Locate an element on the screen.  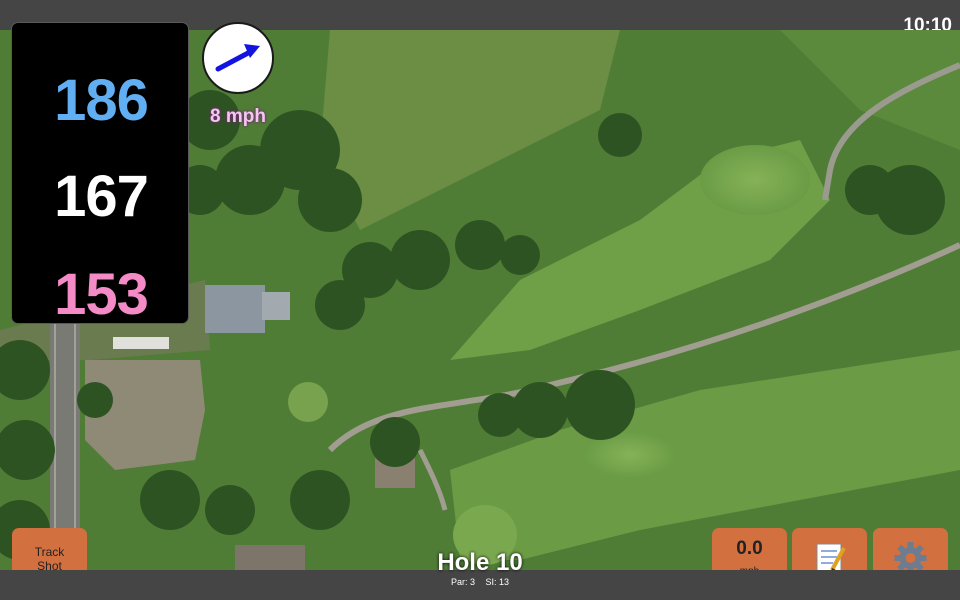
hole-title: Hole 10 is located at coordinates (480, 562).